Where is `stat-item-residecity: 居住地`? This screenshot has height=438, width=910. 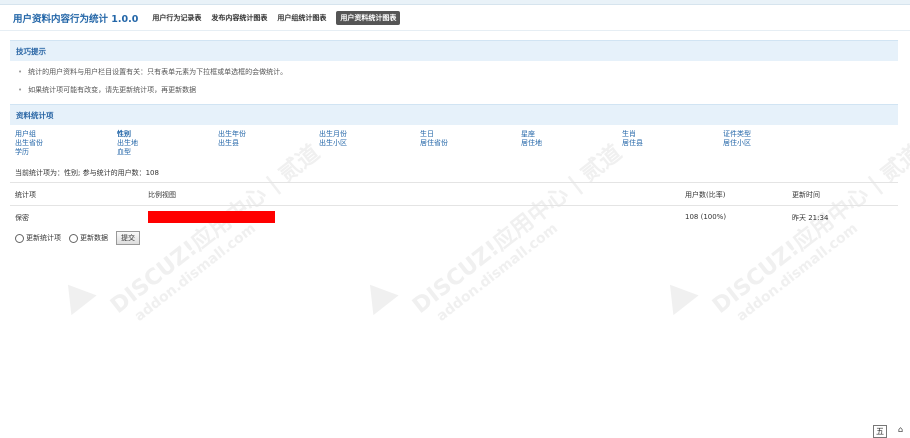
stat-item-residecity: 居住地 is located at coordinates (531, 143).